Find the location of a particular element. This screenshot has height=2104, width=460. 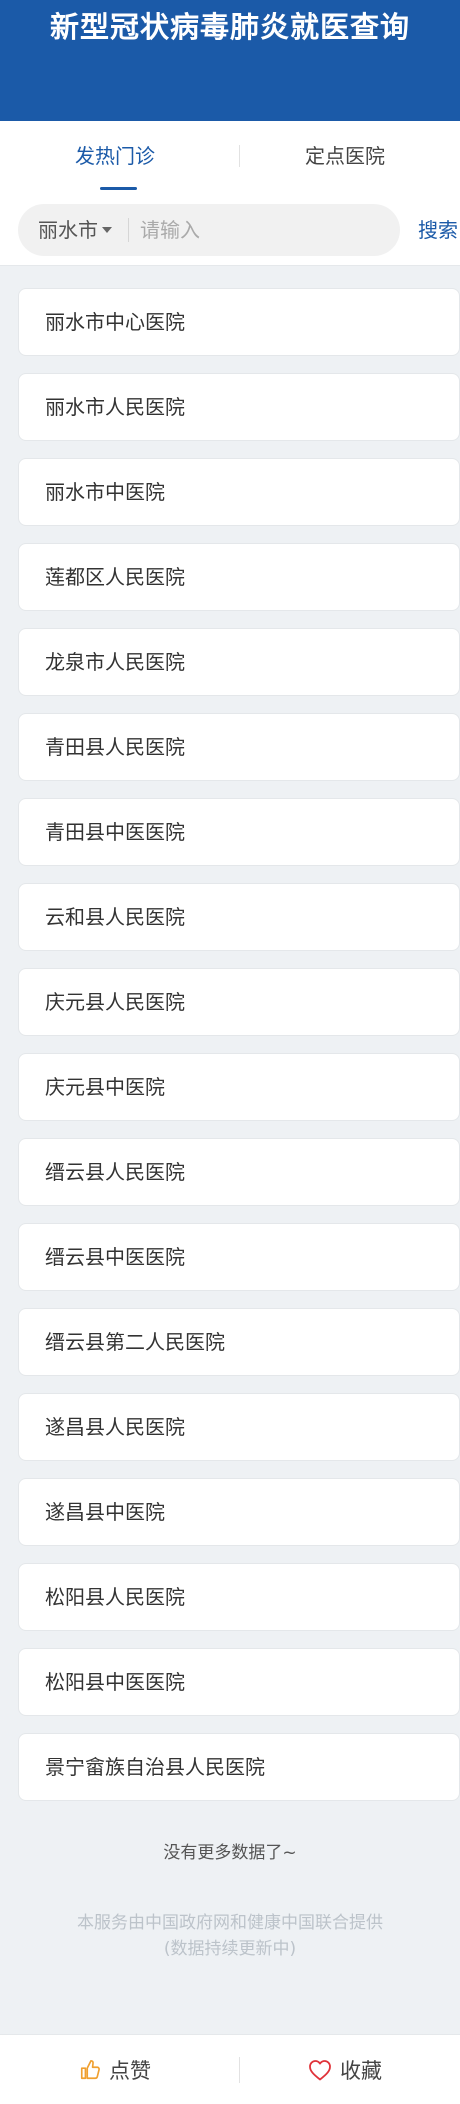

city-selector: 丽水市 is located at coordinates (75, 230).